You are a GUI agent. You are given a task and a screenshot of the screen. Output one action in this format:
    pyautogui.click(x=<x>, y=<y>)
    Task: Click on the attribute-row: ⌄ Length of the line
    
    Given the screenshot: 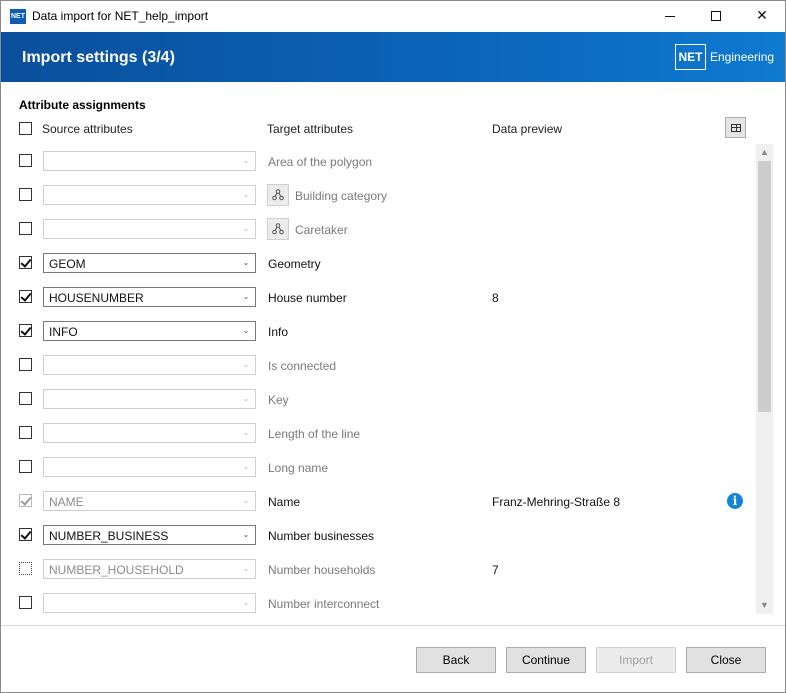 What is the action you would take?
    pyautogui.click(x=378, y=433)
    